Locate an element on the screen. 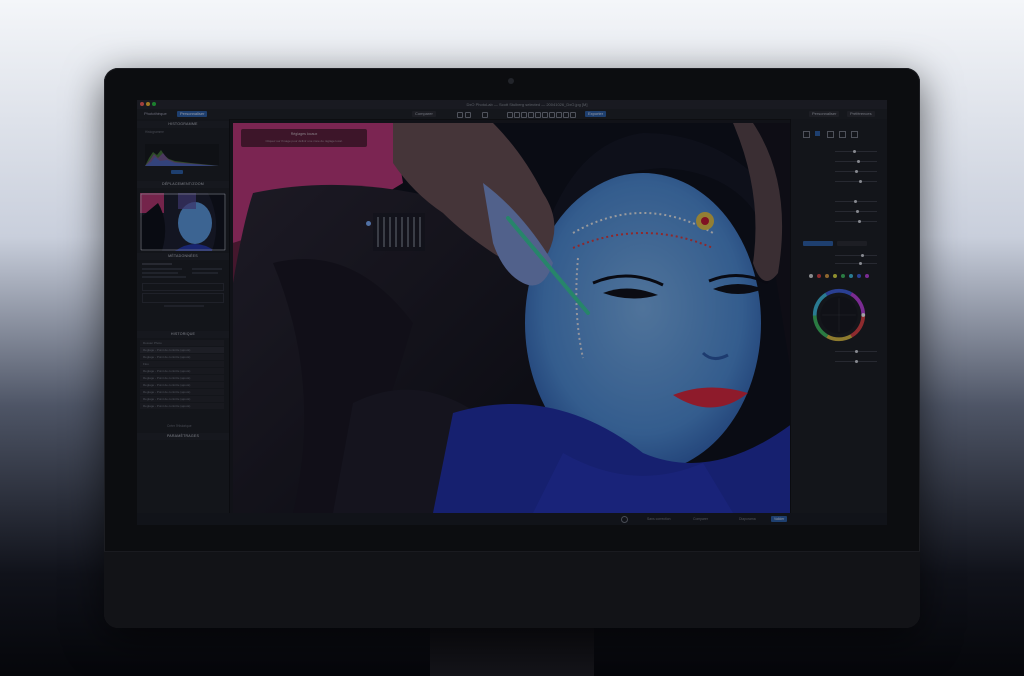  histogram-graph is located at coordinates (182, 155).